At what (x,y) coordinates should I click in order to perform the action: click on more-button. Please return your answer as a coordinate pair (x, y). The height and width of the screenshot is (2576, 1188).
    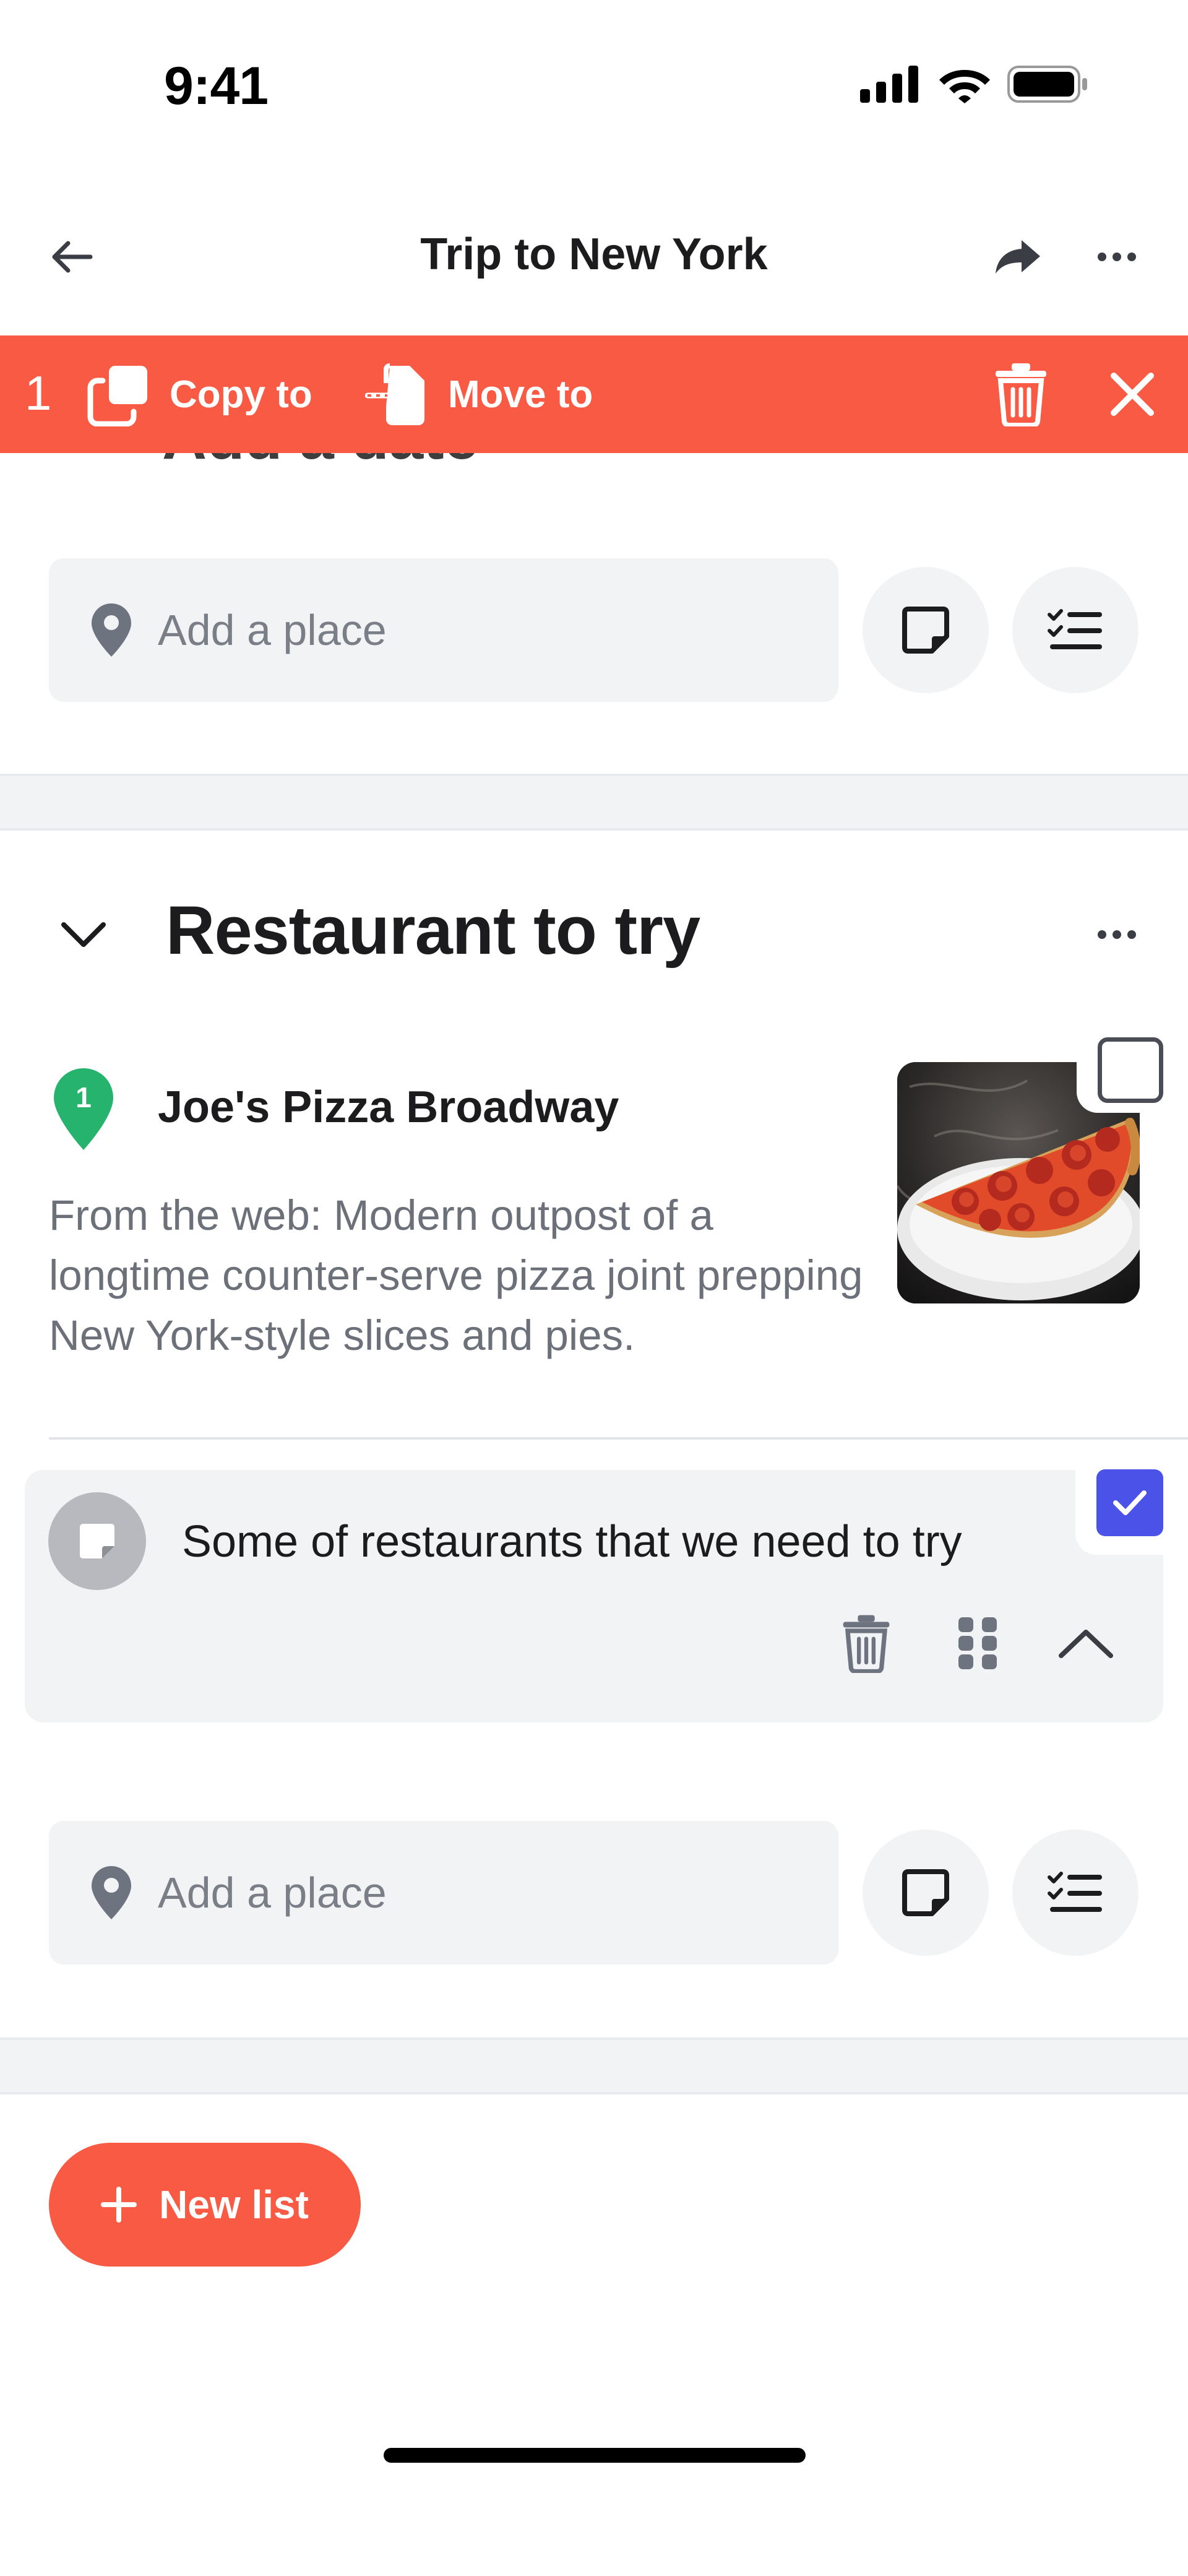
    Looking at the image, I should click on (1117, 257).